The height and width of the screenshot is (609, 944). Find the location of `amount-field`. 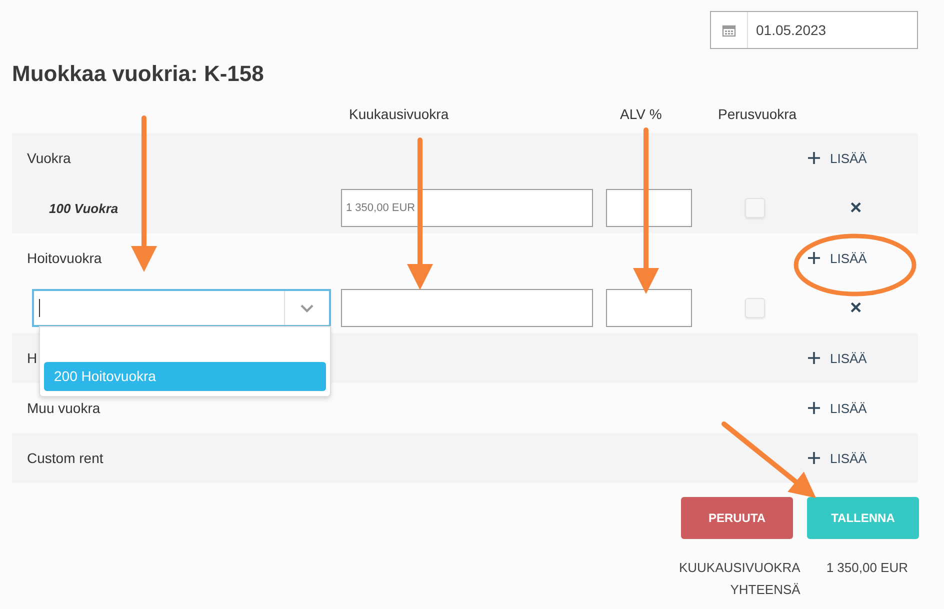

amount-field is located at coordinates (467, 308).